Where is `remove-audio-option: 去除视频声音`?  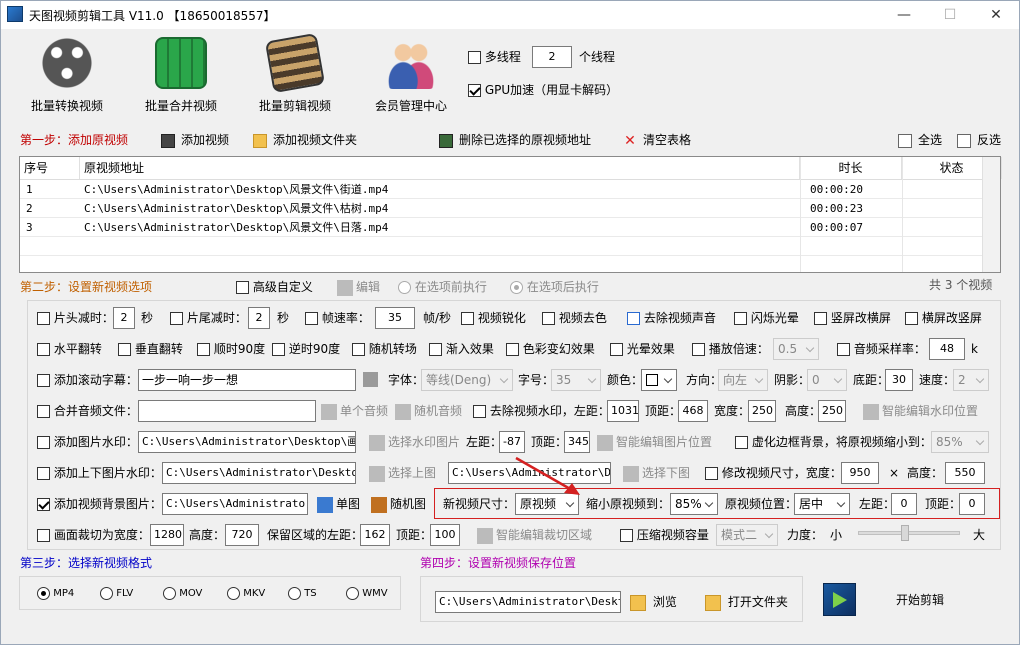 remove-audio-option: 去除视频声音 is located at coordinates (671, 318).